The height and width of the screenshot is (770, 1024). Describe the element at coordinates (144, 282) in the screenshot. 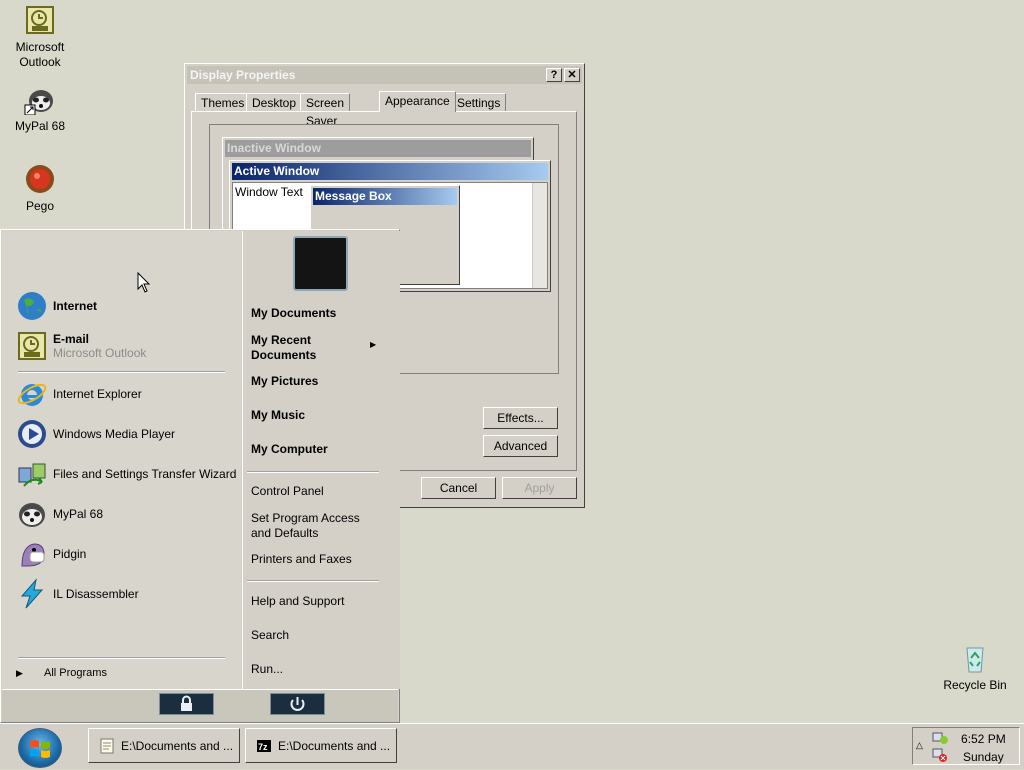

I see `mouse-cursor-icon` at that location.